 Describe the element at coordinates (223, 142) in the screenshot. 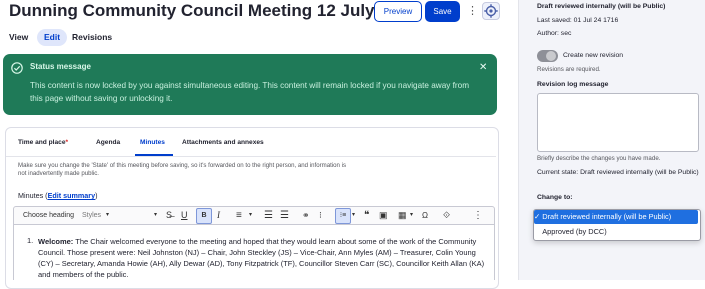

I see `tab-attachments: Attachments and annexes` at that location.